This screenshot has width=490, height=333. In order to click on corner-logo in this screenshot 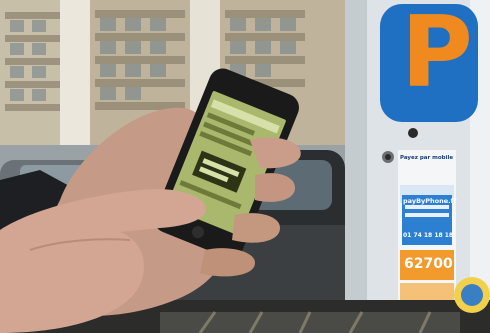, I will do `click(472, 295)`.